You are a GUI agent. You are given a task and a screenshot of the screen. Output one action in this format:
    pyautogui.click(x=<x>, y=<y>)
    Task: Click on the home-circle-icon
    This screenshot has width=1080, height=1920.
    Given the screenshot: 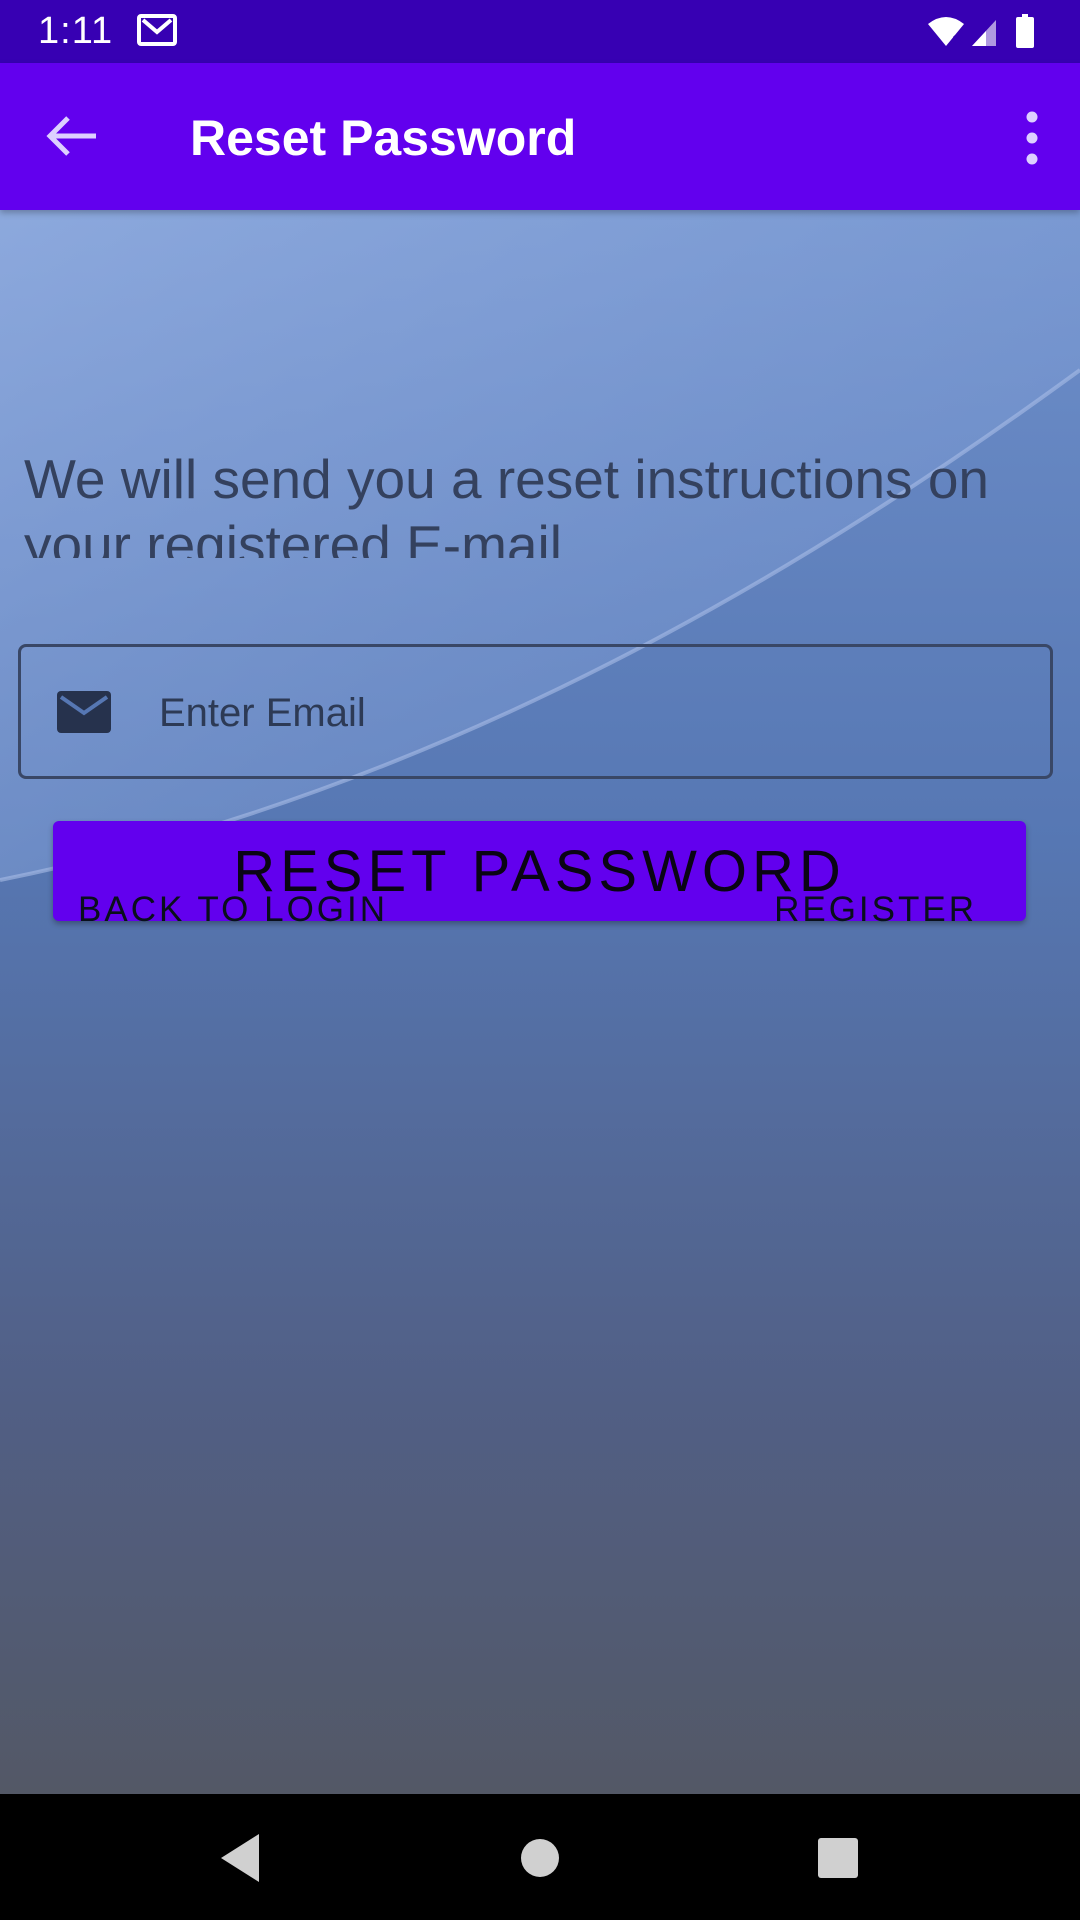 What is the action you would take?
    pyautogui.click(x=540, y=1858)
    